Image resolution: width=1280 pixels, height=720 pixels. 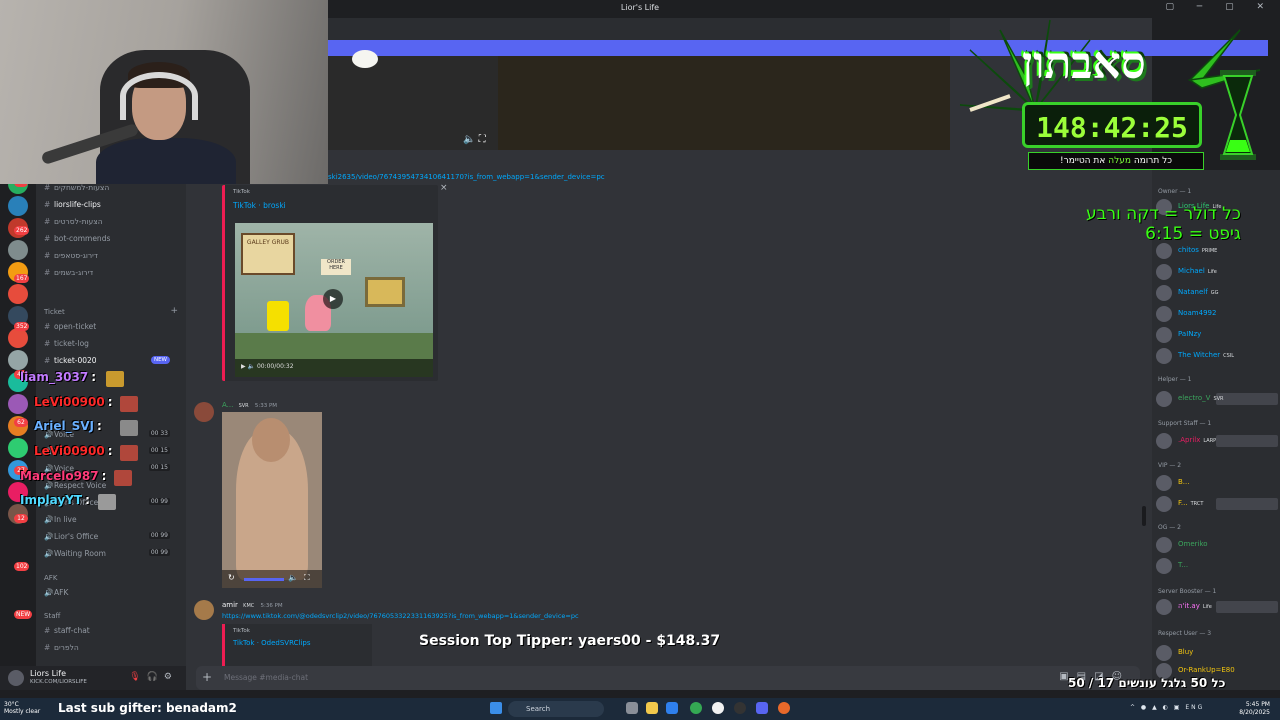 I want to click on channel-item: 🔊Lior's Office 00 99, so click(x=111, y=536).